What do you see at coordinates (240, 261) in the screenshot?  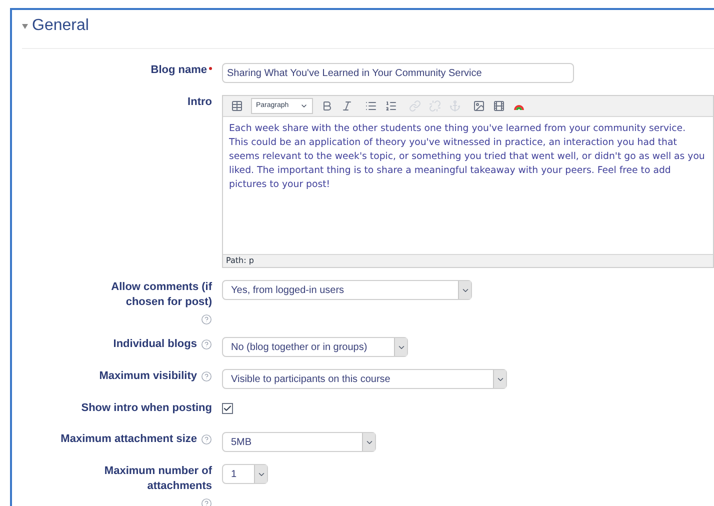 I see `path-status: Path: p` at bounding box center [240, 261].